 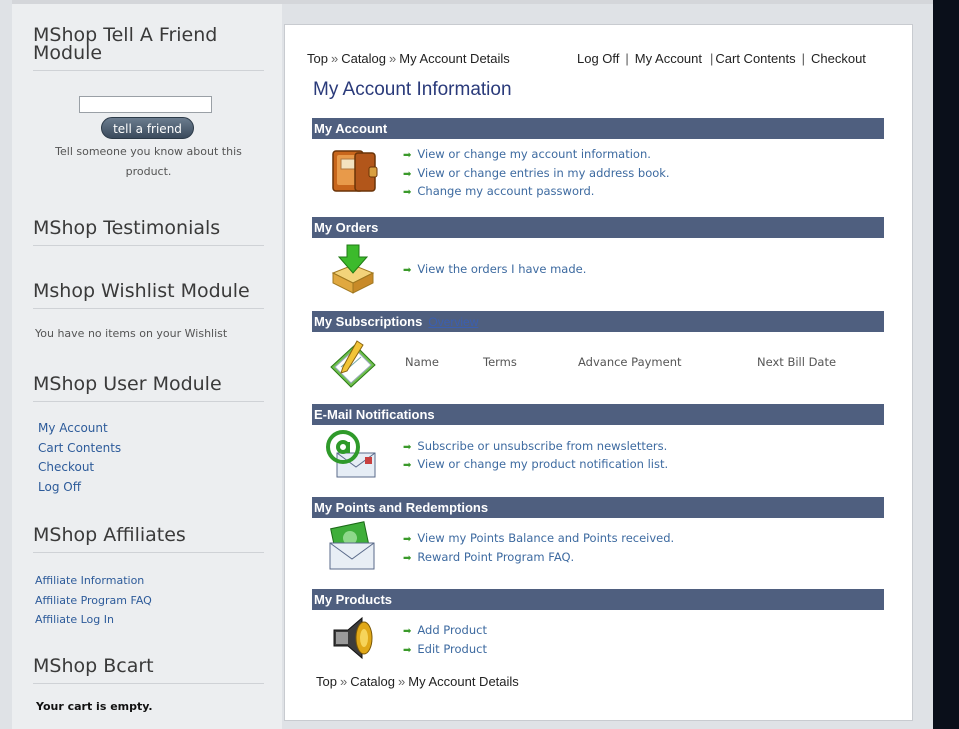 I want to click on tell-friend-description-line: Tell someone you know about this, so click(x=148, y=151).